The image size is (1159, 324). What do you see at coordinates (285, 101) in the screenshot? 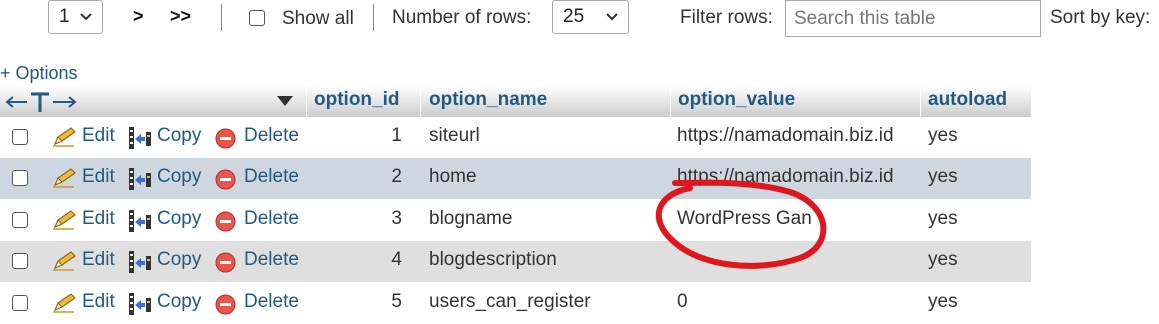
I see `caret-down-icon` at bounding box center [285, 101].